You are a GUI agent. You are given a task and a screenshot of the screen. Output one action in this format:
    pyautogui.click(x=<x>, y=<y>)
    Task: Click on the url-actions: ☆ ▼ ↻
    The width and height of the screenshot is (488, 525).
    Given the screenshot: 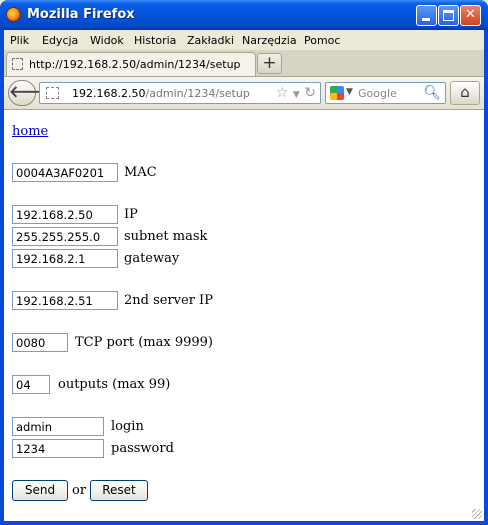 What is the action you would take?
    pyautogui.click(x=296, y=93)
    